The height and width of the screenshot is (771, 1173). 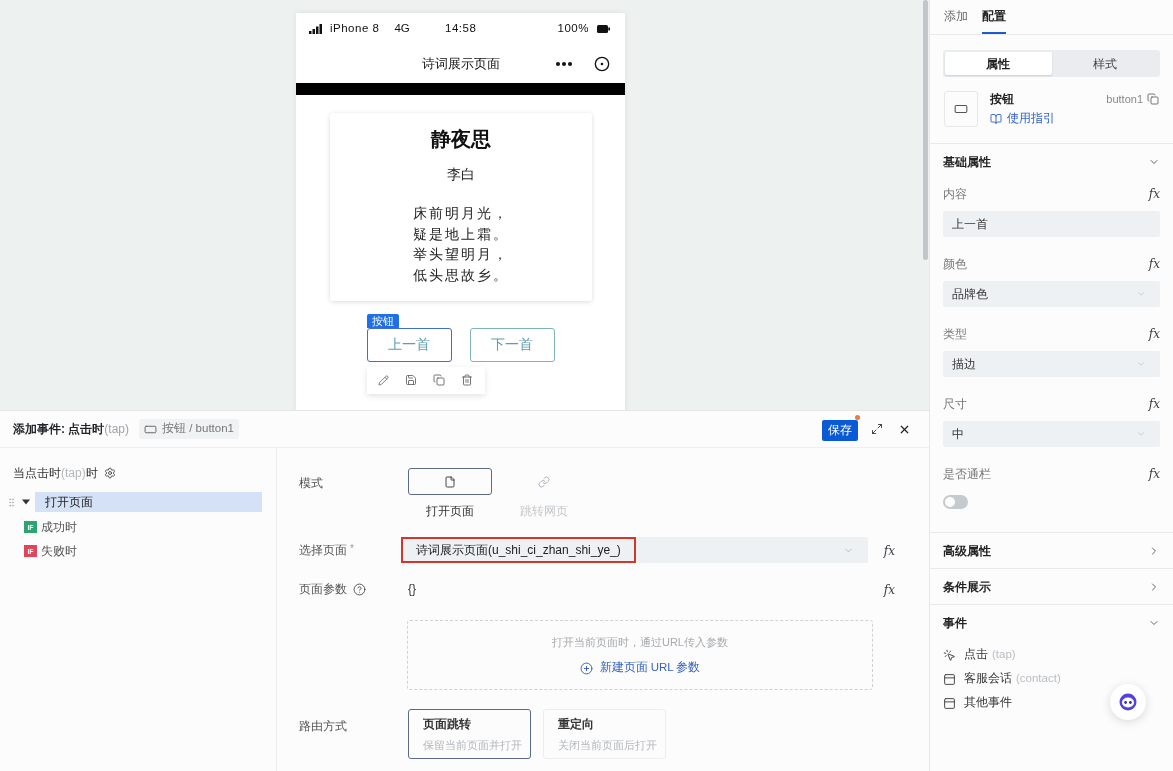 What do you see at coordinates (469, 734) in the screenshot?
I see `route-option: 页面跳转 保留当前页面并打开` at bounding box center [469, 734].